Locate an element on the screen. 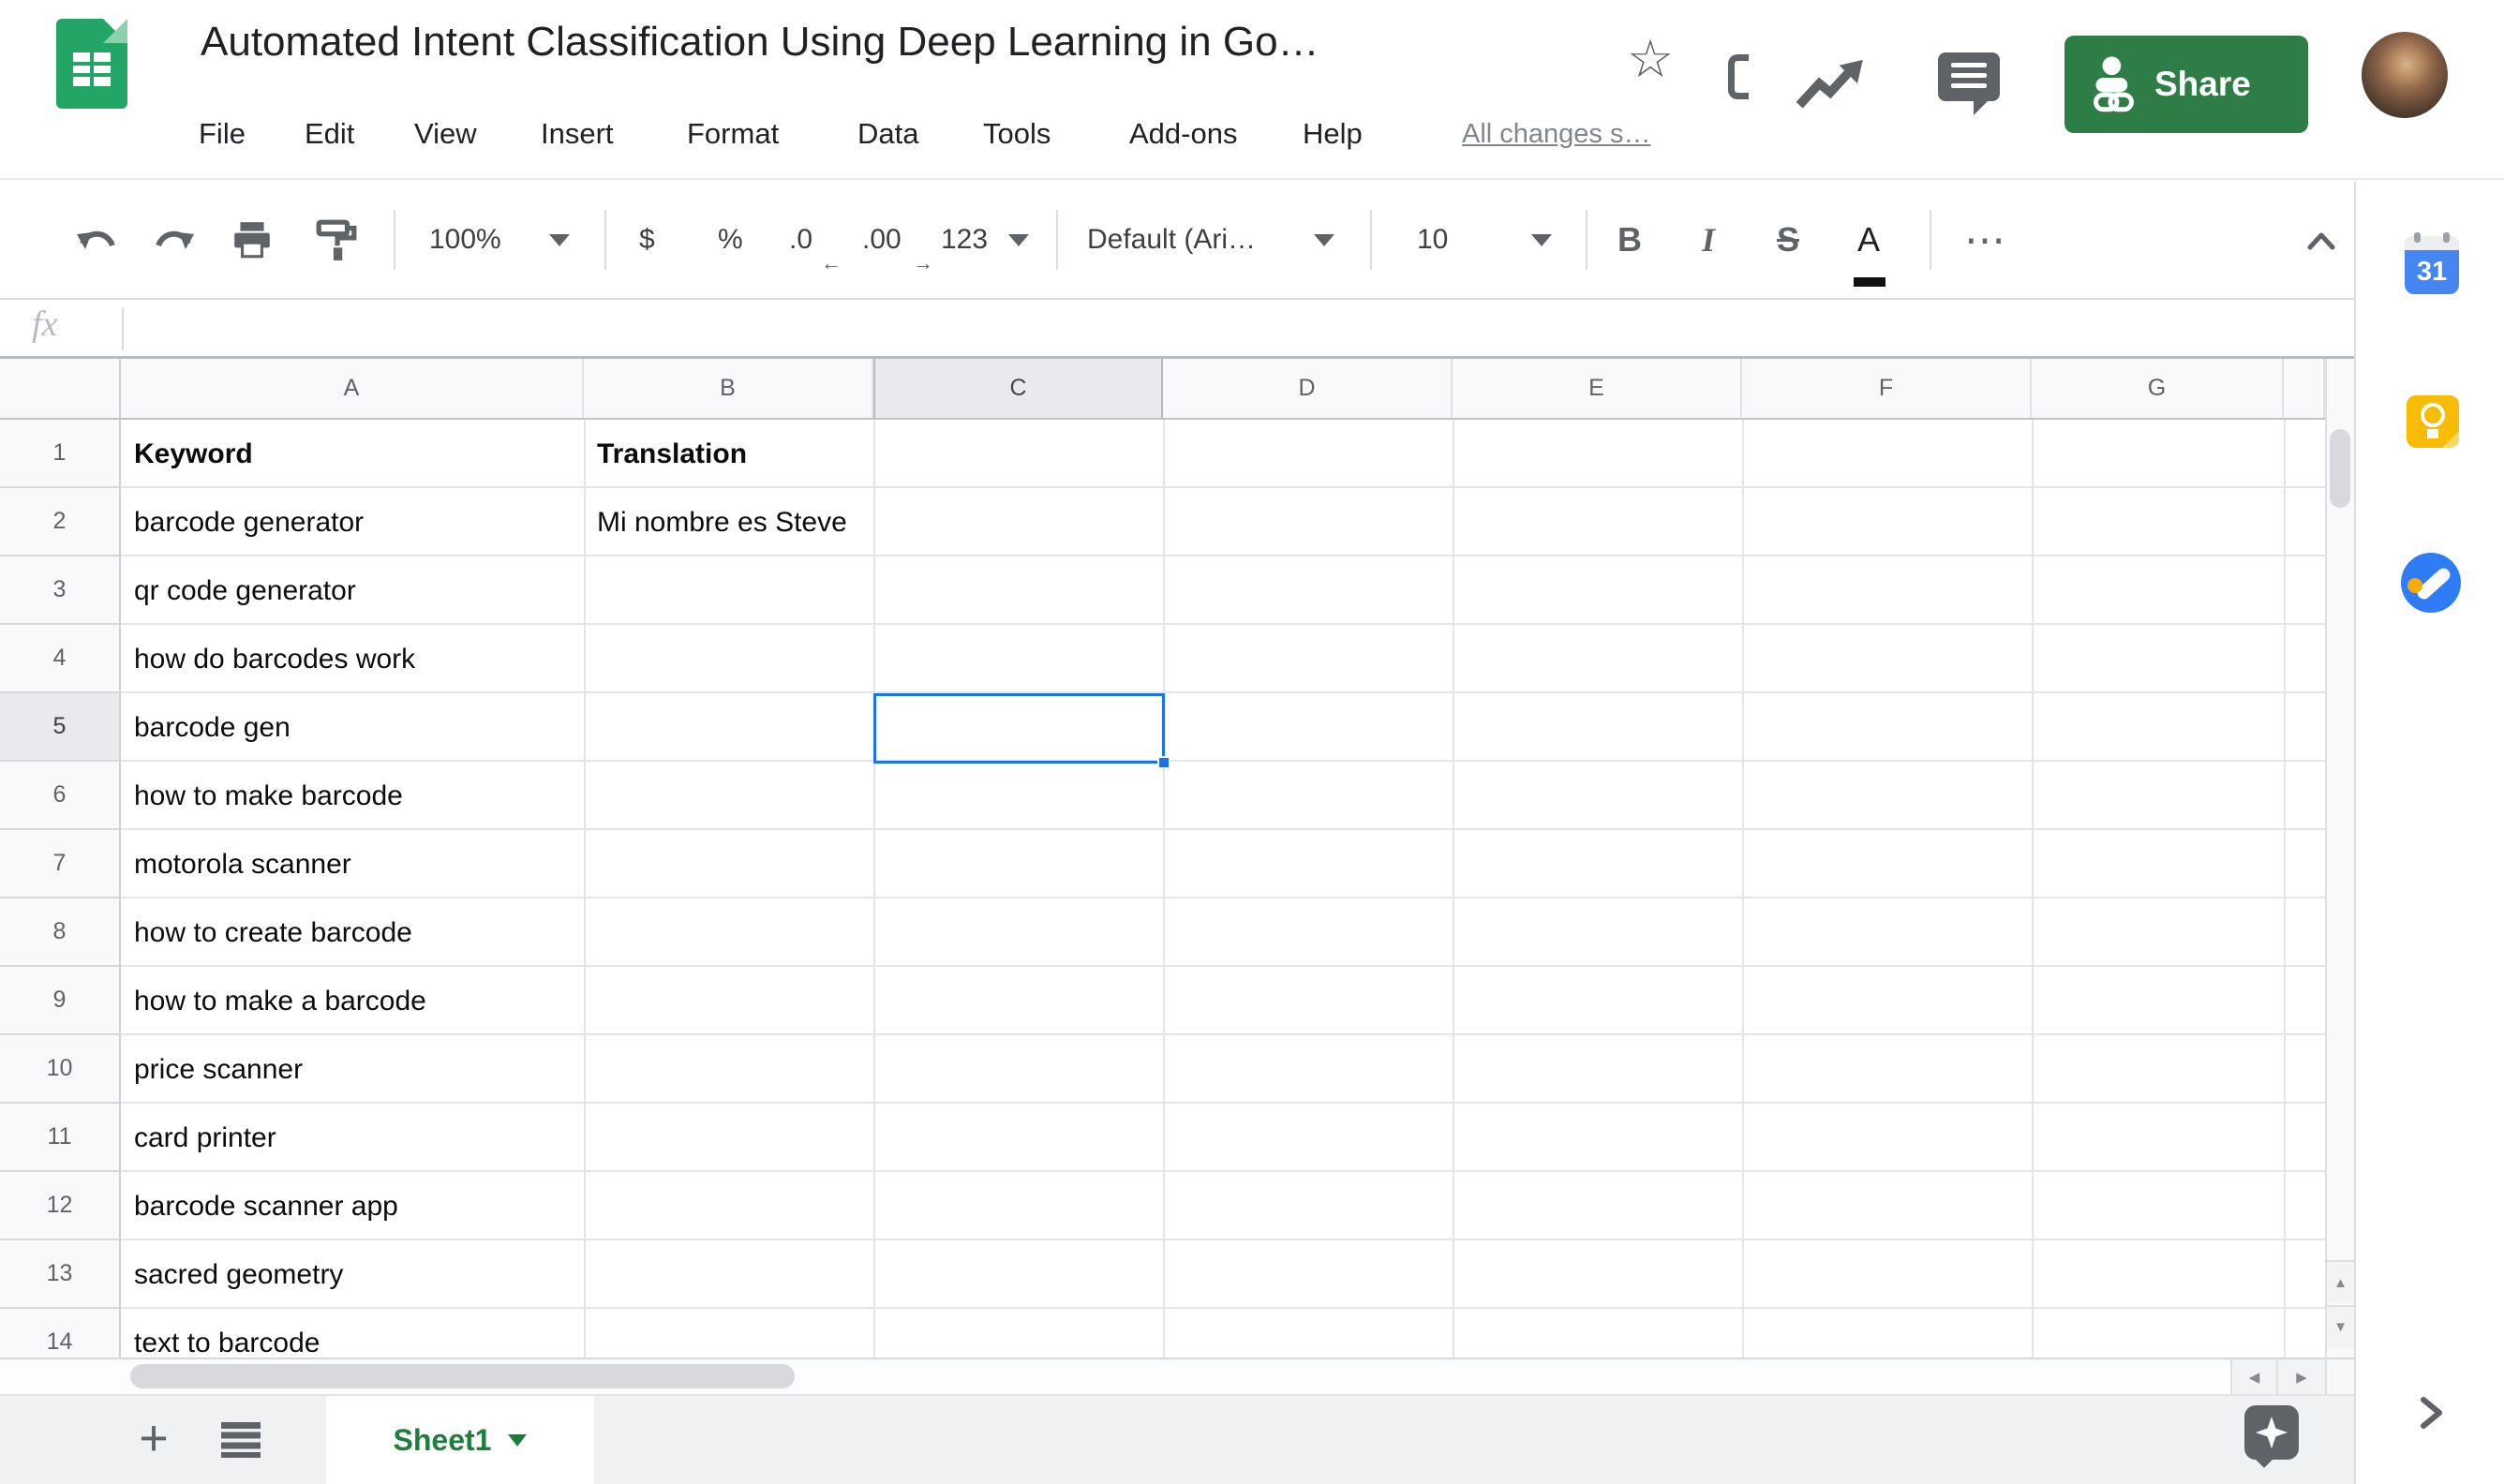 The image size is (2504, 1484). user-avatar is located at coordinates (2405, 75).